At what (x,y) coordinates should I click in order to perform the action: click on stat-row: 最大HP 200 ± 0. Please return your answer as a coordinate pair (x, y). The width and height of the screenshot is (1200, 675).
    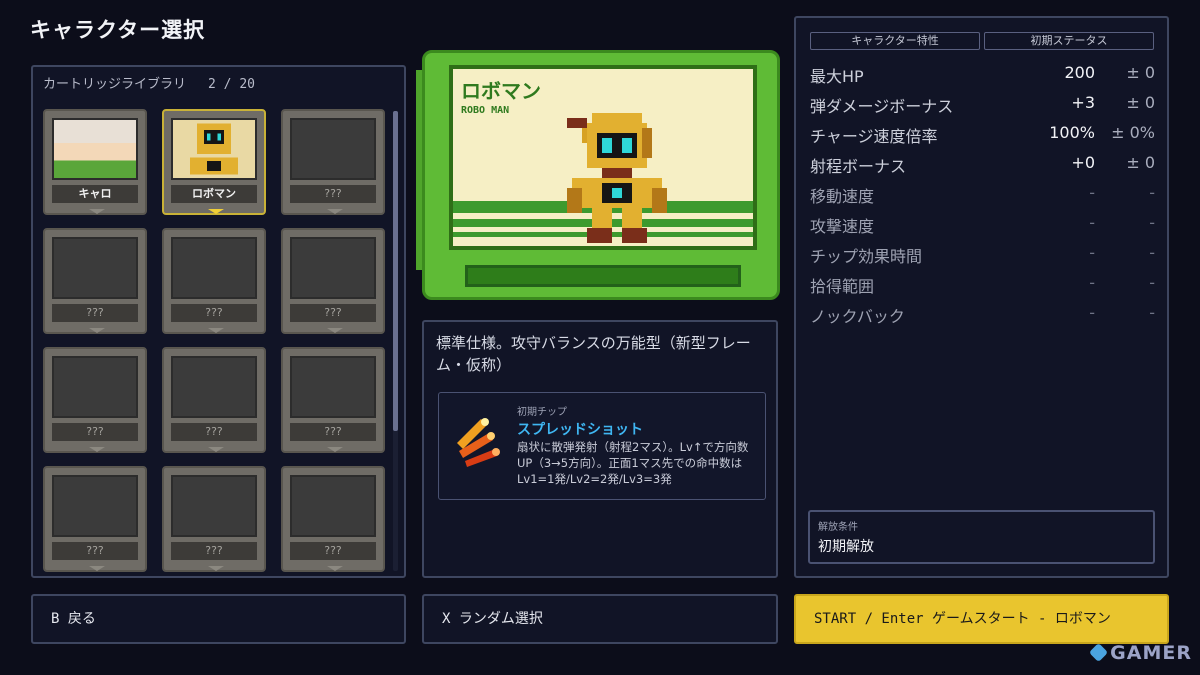
    Looking at the image, I should click on (982, 75).